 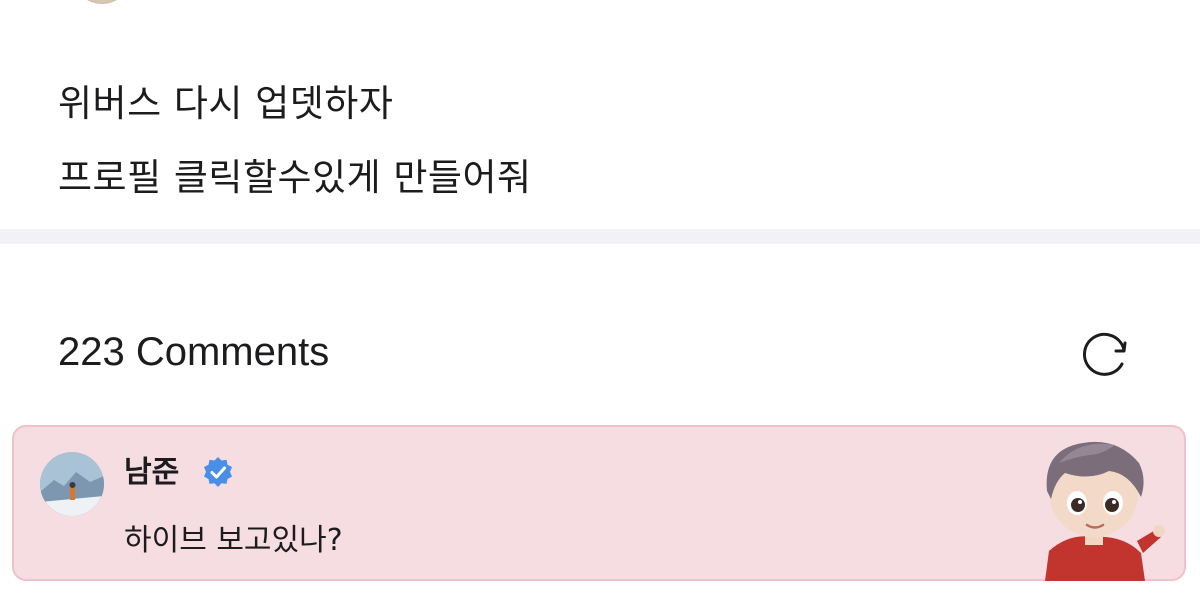 What do you see at coordinates (194, 352) in the screenshot?
I see `comments-count-header: 223 Comments` at bounding box center [194, 352].